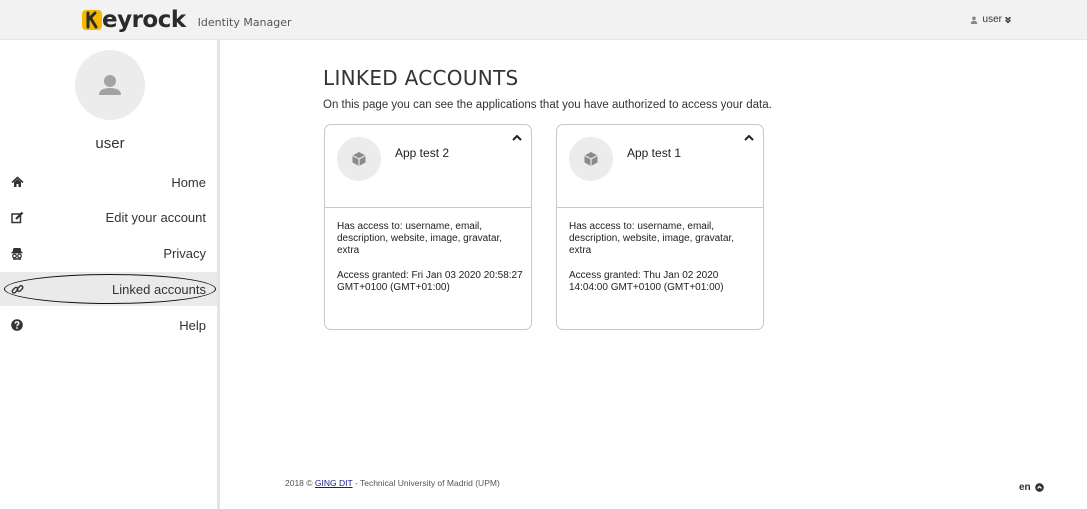 This screenshot has height=509, width=1087. I want to click on brand-subtitle: Identity Manager, so click(244, 22).